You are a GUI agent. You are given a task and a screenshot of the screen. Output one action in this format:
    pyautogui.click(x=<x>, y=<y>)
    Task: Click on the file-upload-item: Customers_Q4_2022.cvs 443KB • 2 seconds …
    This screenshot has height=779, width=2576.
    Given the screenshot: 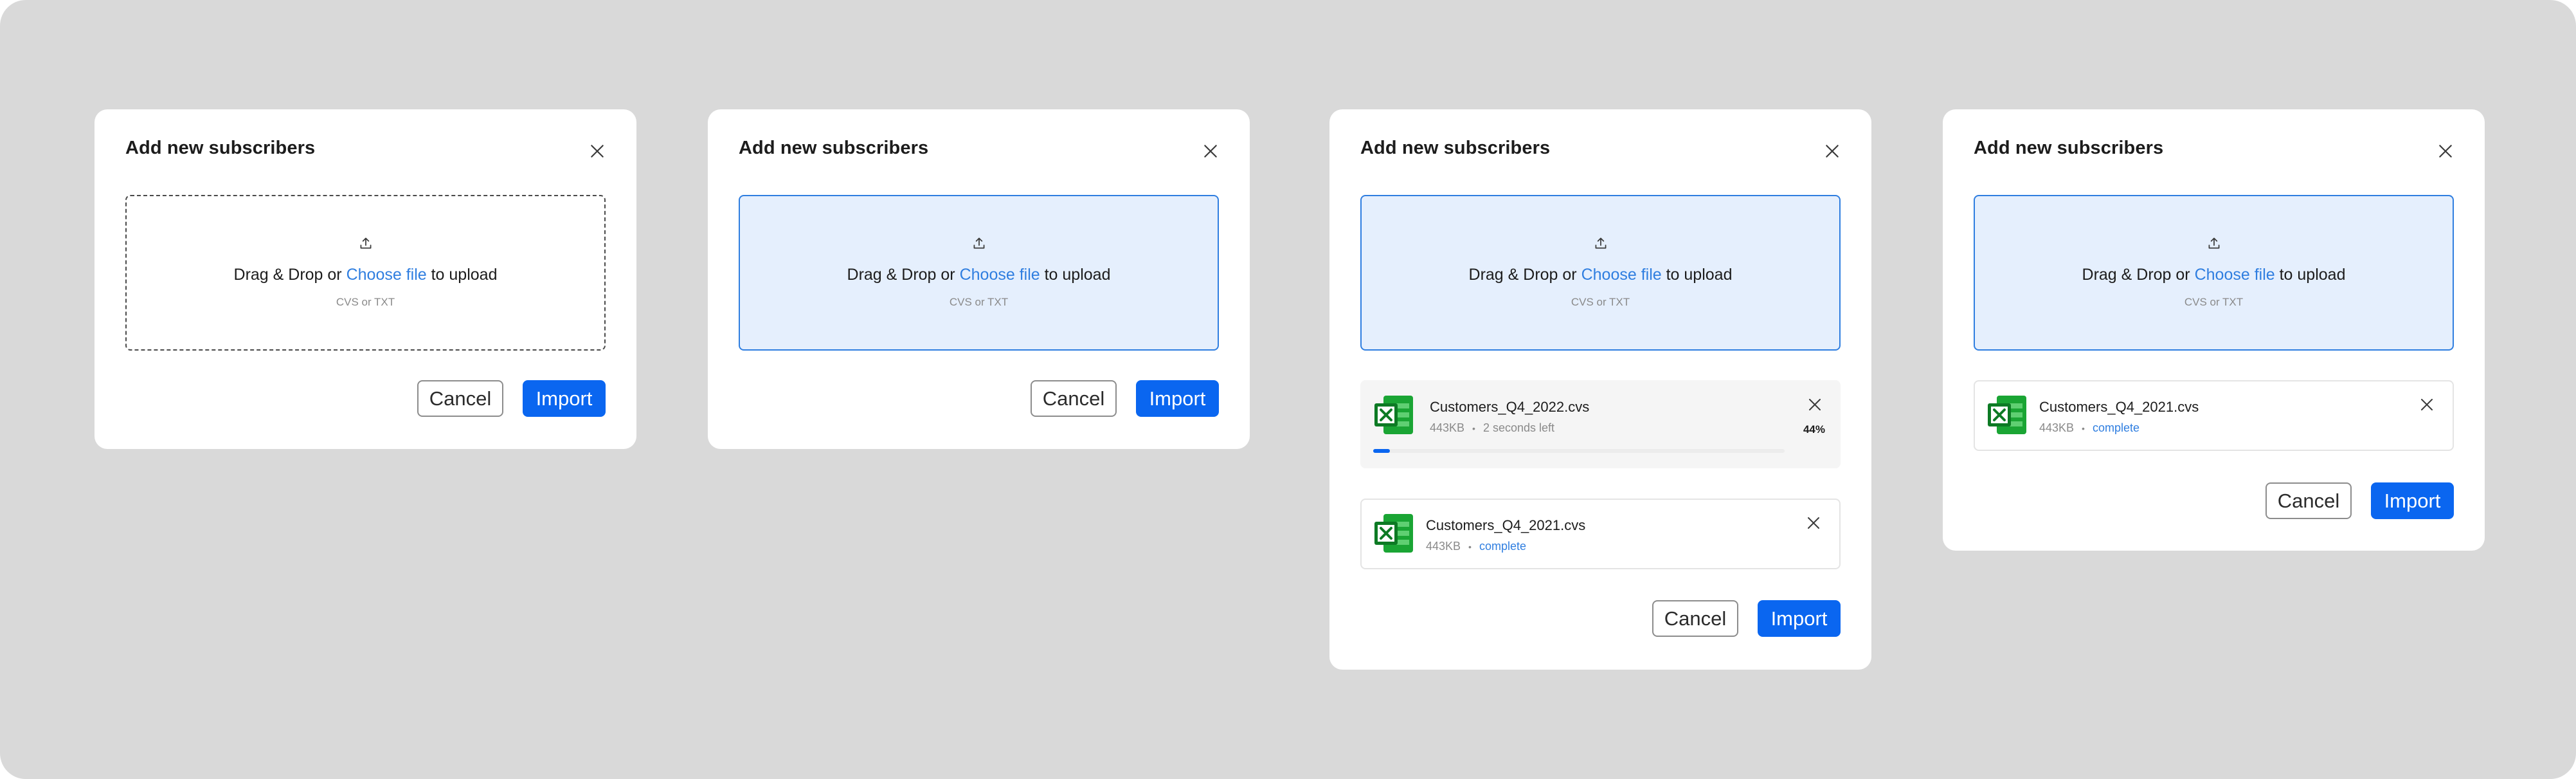 What is the action you would take?
    pyautogui.click(x=1600, y=424)
    